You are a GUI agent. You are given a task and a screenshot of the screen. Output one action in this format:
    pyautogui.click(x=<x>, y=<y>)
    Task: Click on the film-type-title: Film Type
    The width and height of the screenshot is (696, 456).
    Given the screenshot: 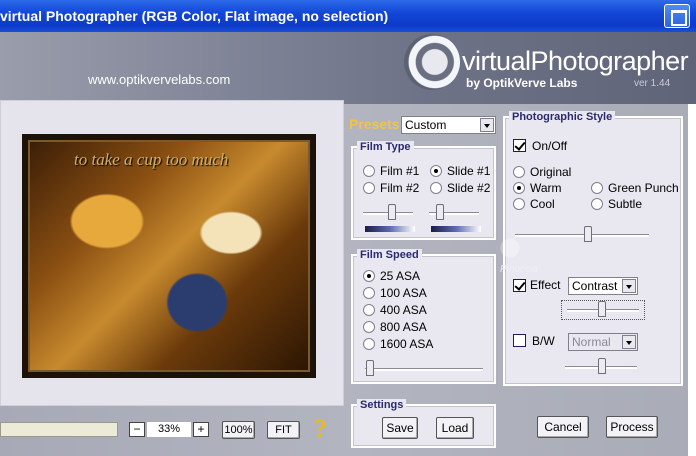 What is the action you would take?
    pyautogui.click(x=385, y=147)
    